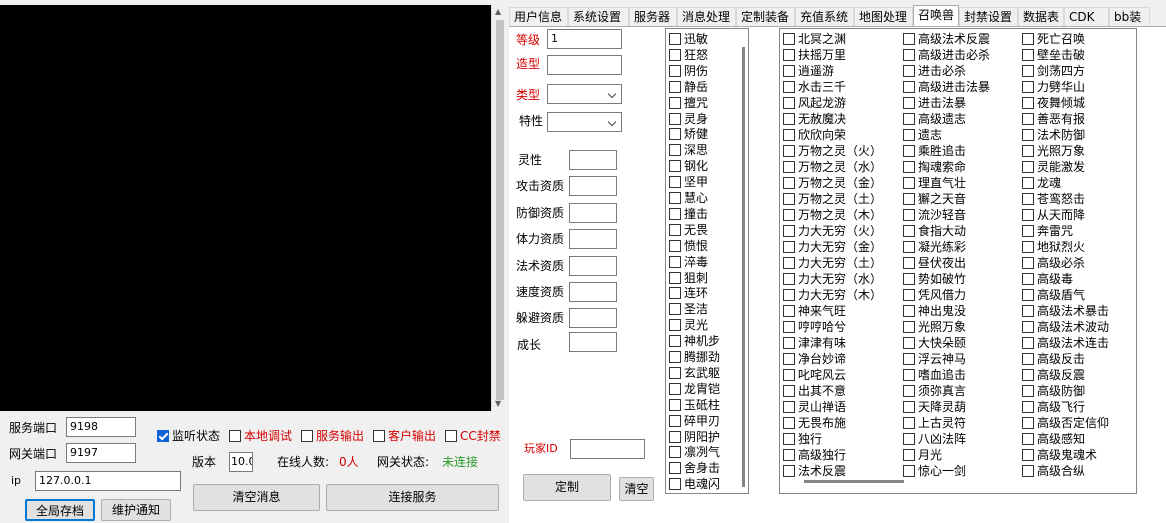  Describe the element at coordinates (60, 510) in the screenshot. I see `save-all-button: 全局存档` at that location.